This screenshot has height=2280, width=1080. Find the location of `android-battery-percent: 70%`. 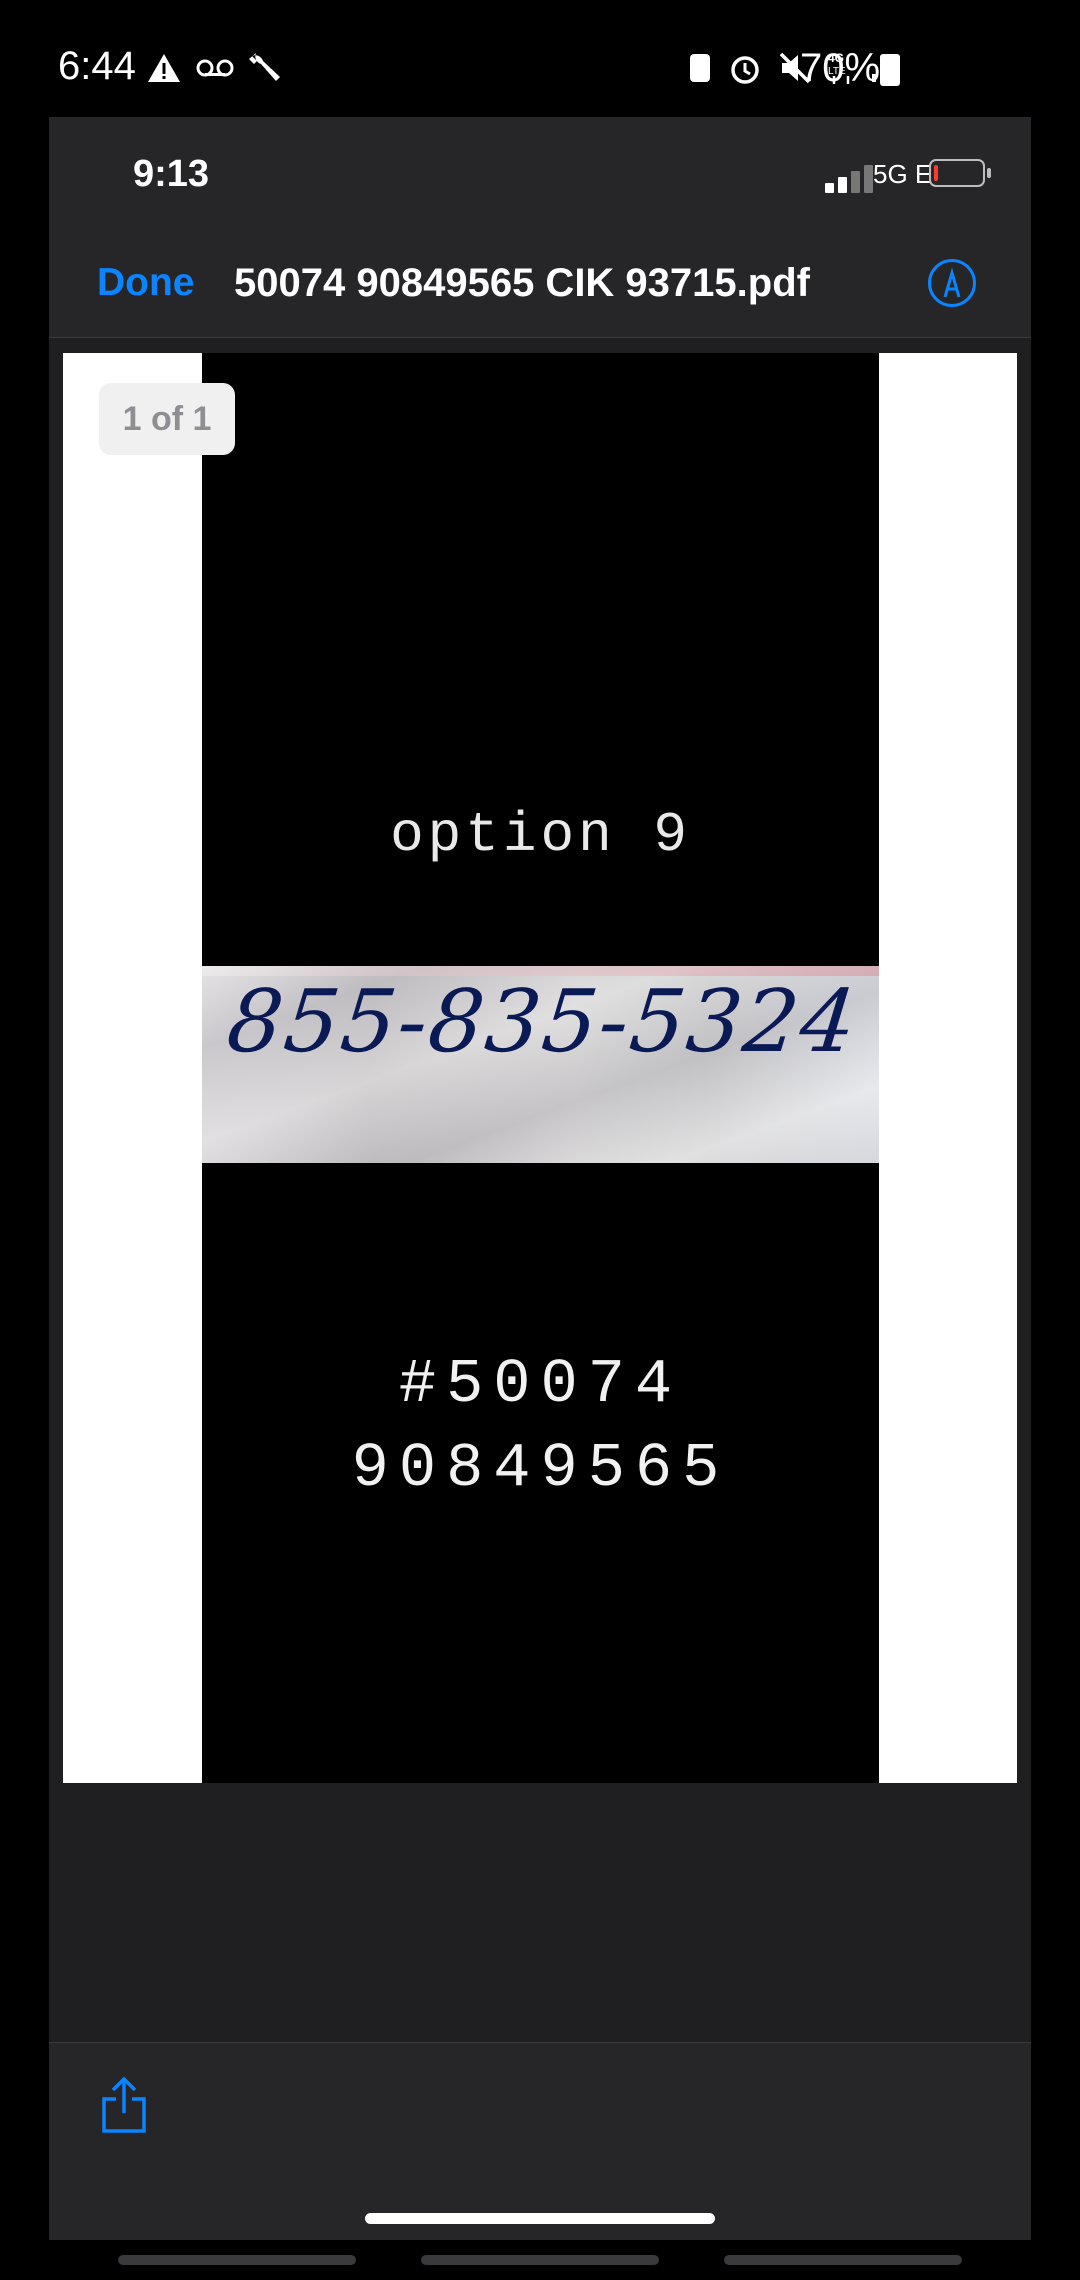

android-battery-percent: 70% is located at coordinates (840, 68).